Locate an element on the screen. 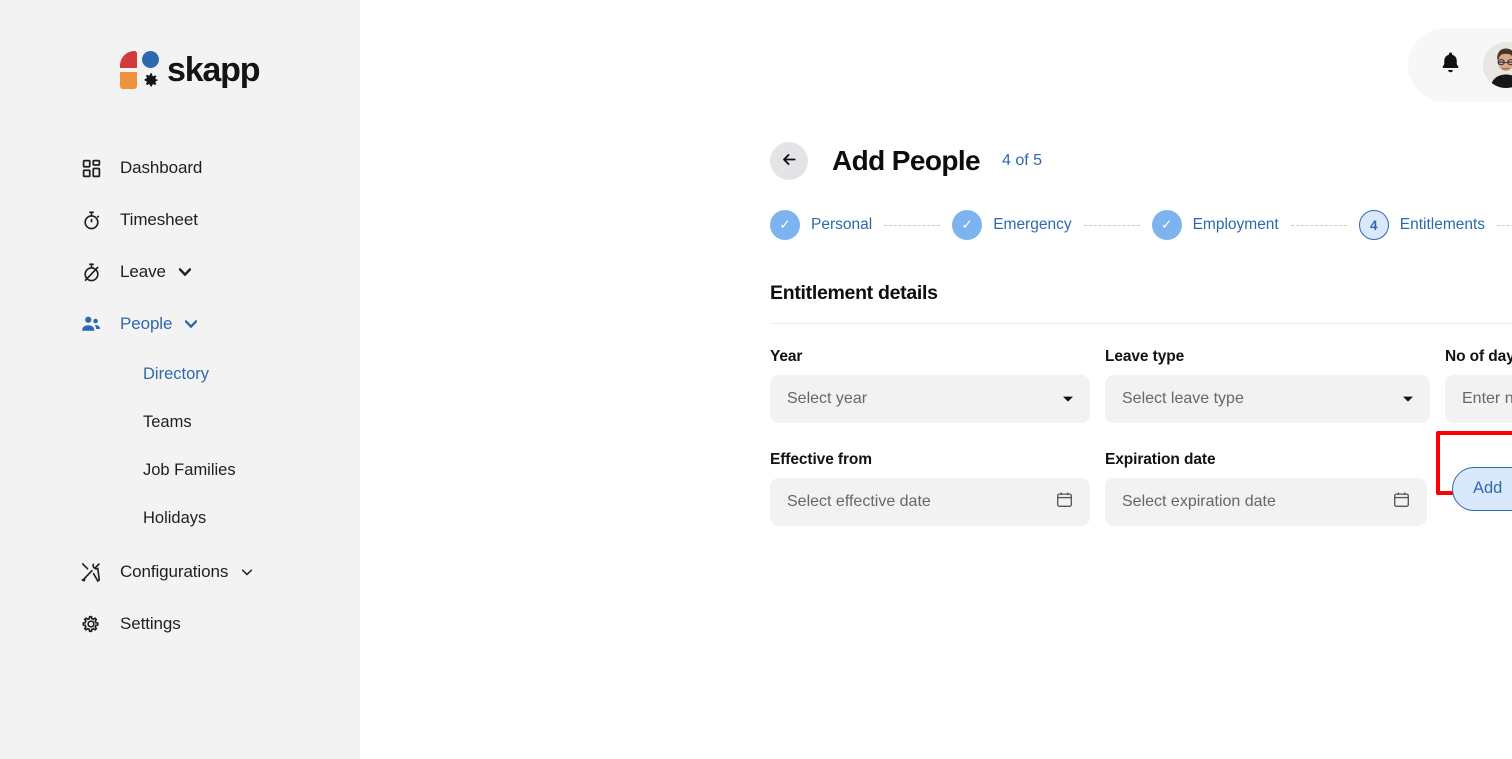  sidebar-item-job-families: Job Families is located at coordinates (180, 470).